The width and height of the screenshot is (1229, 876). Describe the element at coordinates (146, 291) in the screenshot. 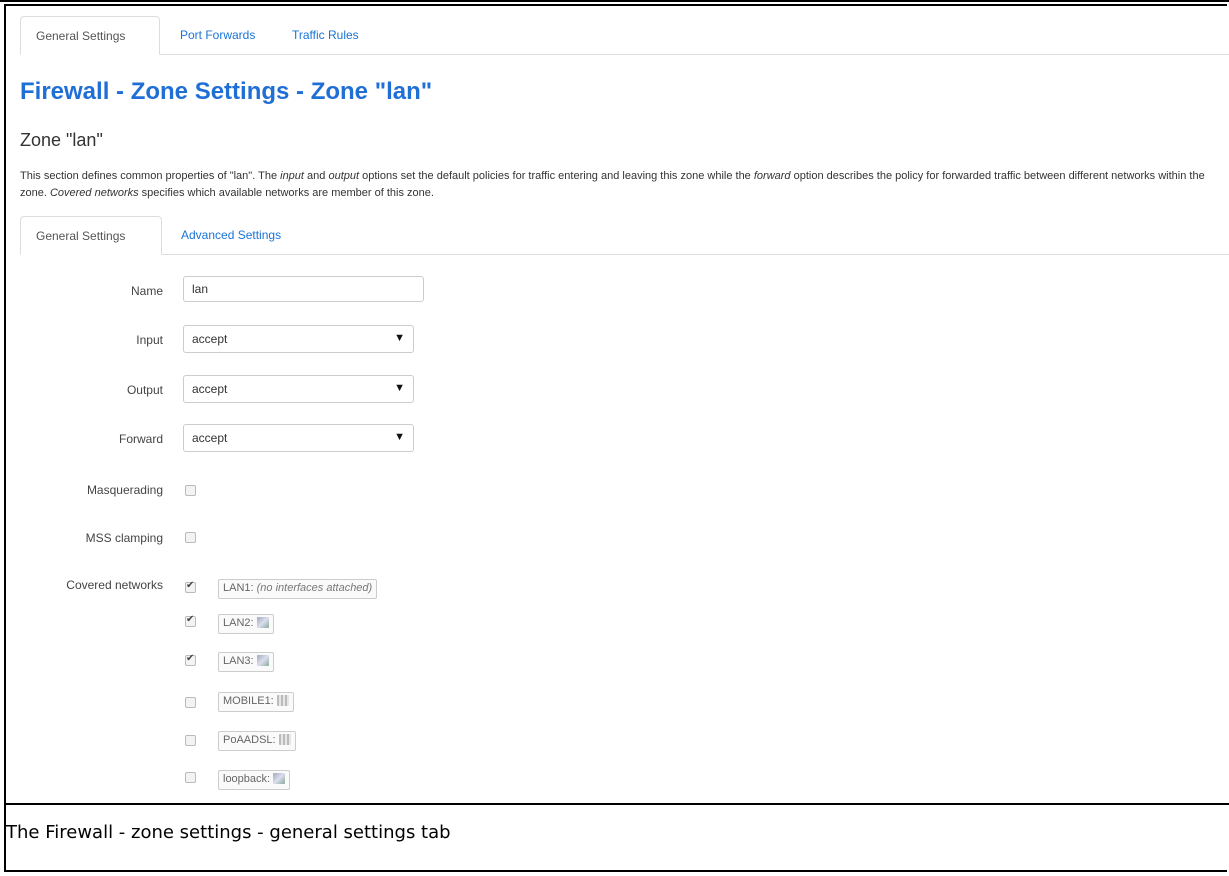

I see `name-label: Name` at that location.